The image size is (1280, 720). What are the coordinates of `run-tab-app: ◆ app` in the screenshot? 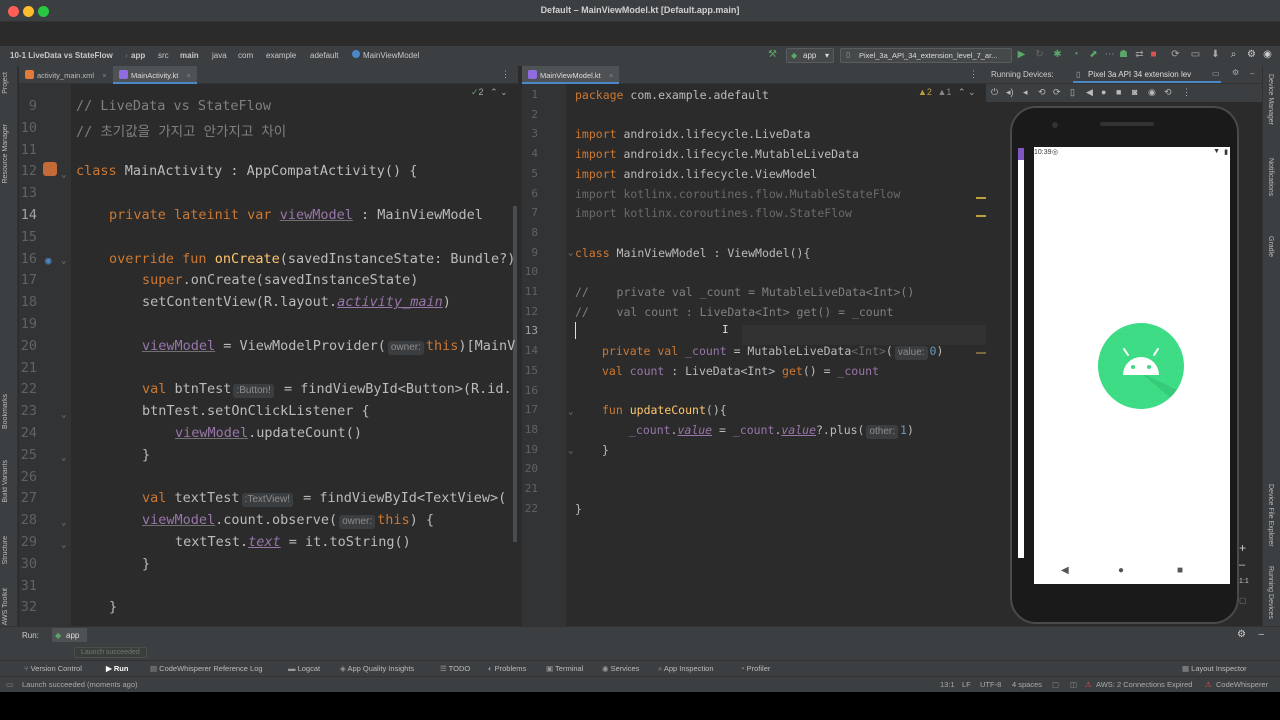 It's located at (70, 635).